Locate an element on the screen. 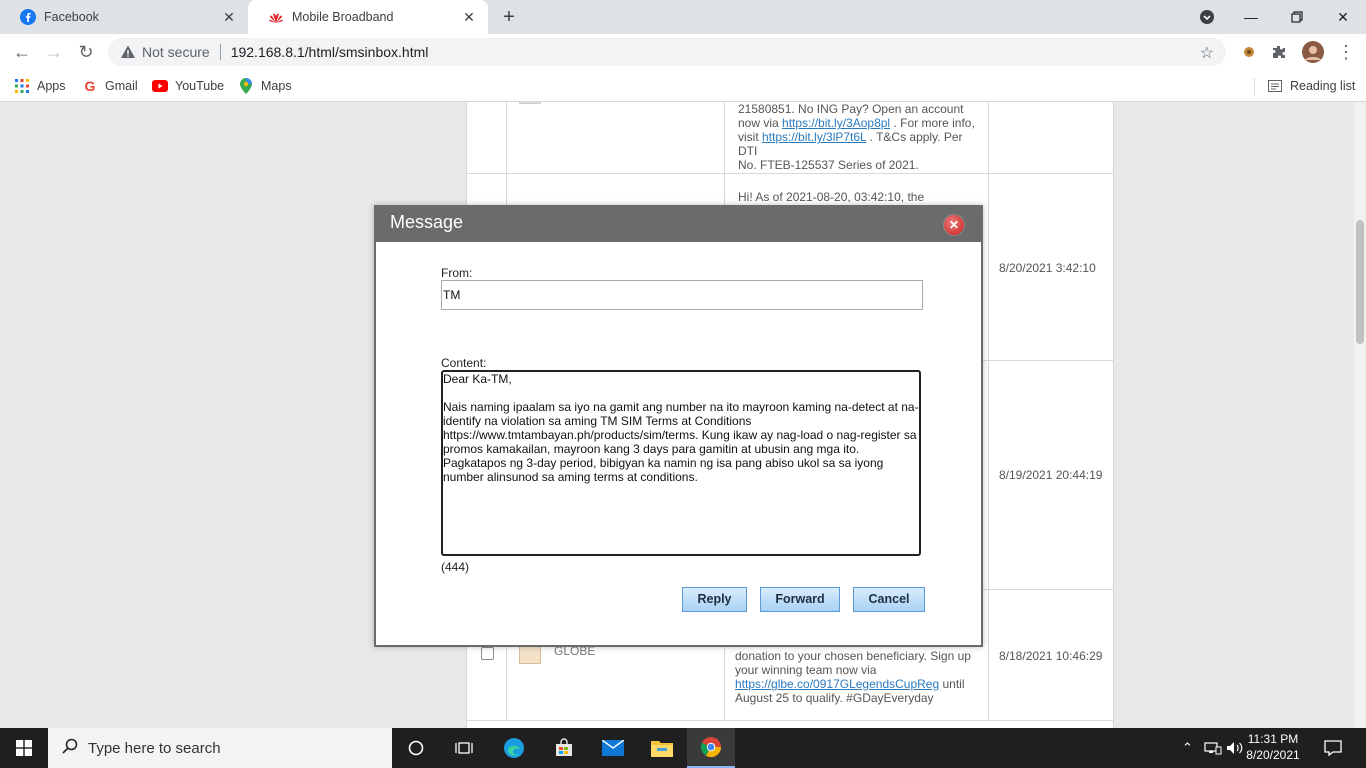 The height and width of the screenshot is (768, 1366). cortana-icon is located at coordinates (416, 748).